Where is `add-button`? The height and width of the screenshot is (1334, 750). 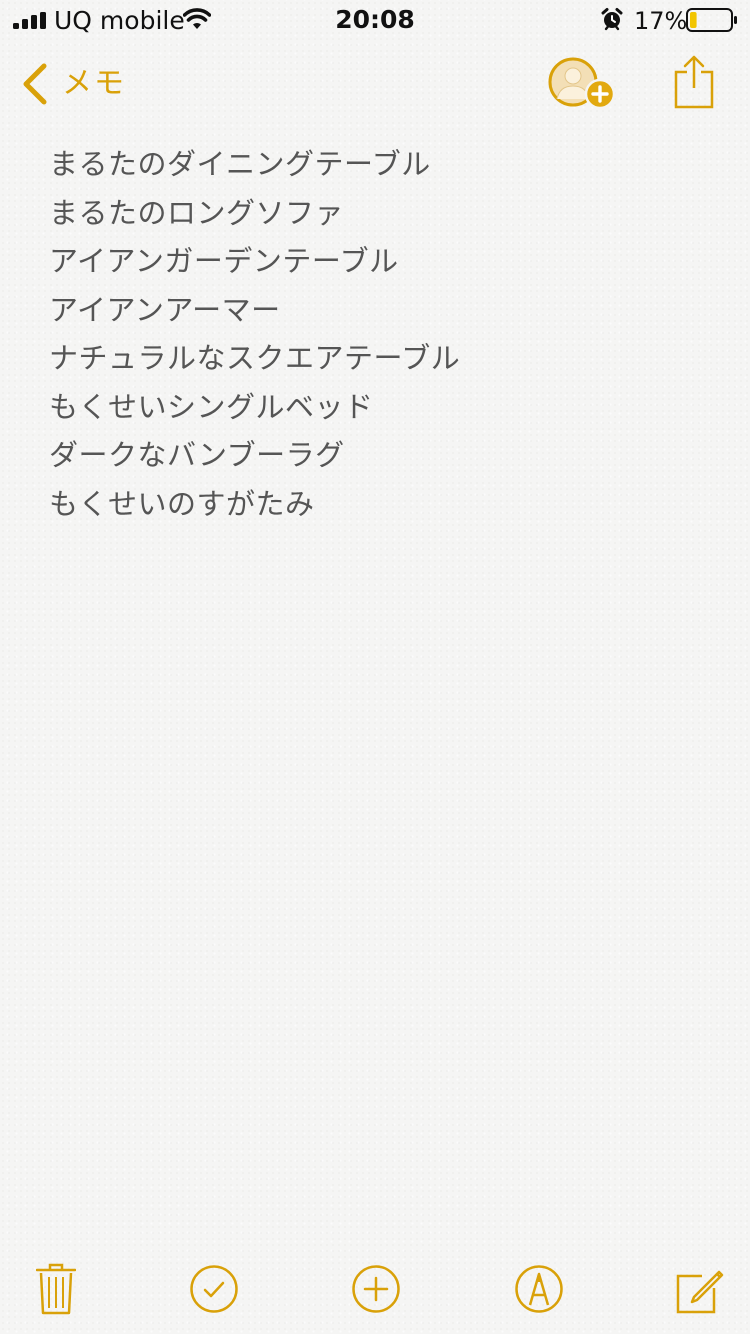 add-button is located at coordinates (376, 1289).